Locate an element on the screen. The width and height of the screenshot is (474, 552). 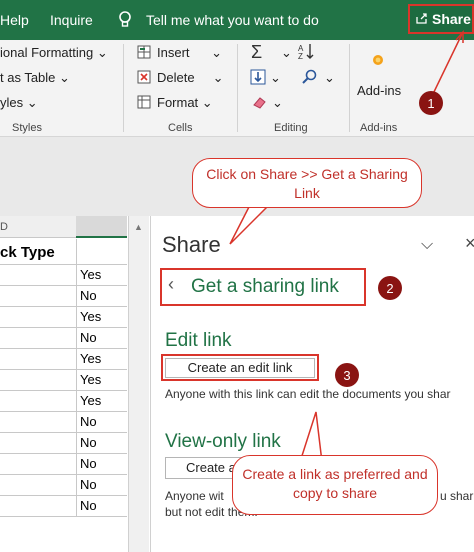
step-badge-3: 3 is located at coordinates (347, 375).